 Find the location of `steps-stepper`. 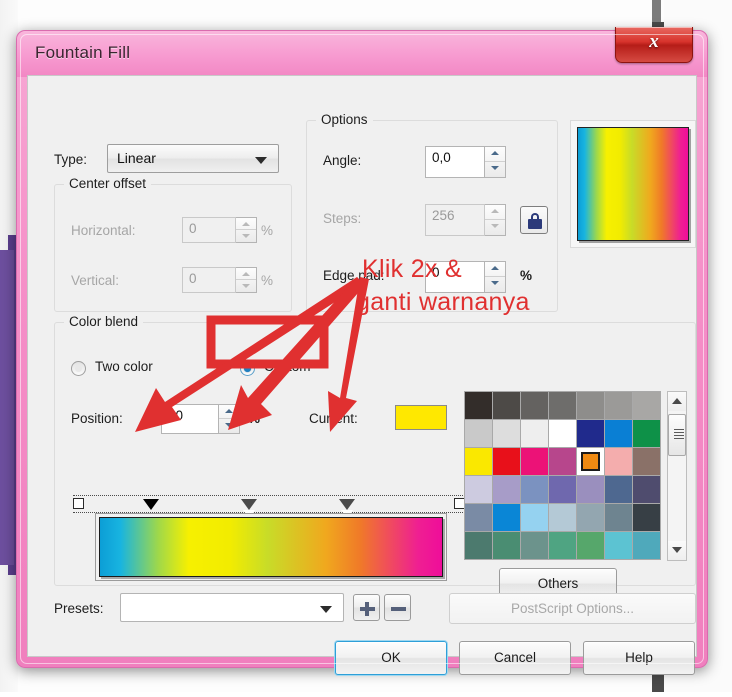

steps-stepper is located at coordinates (495, 220).